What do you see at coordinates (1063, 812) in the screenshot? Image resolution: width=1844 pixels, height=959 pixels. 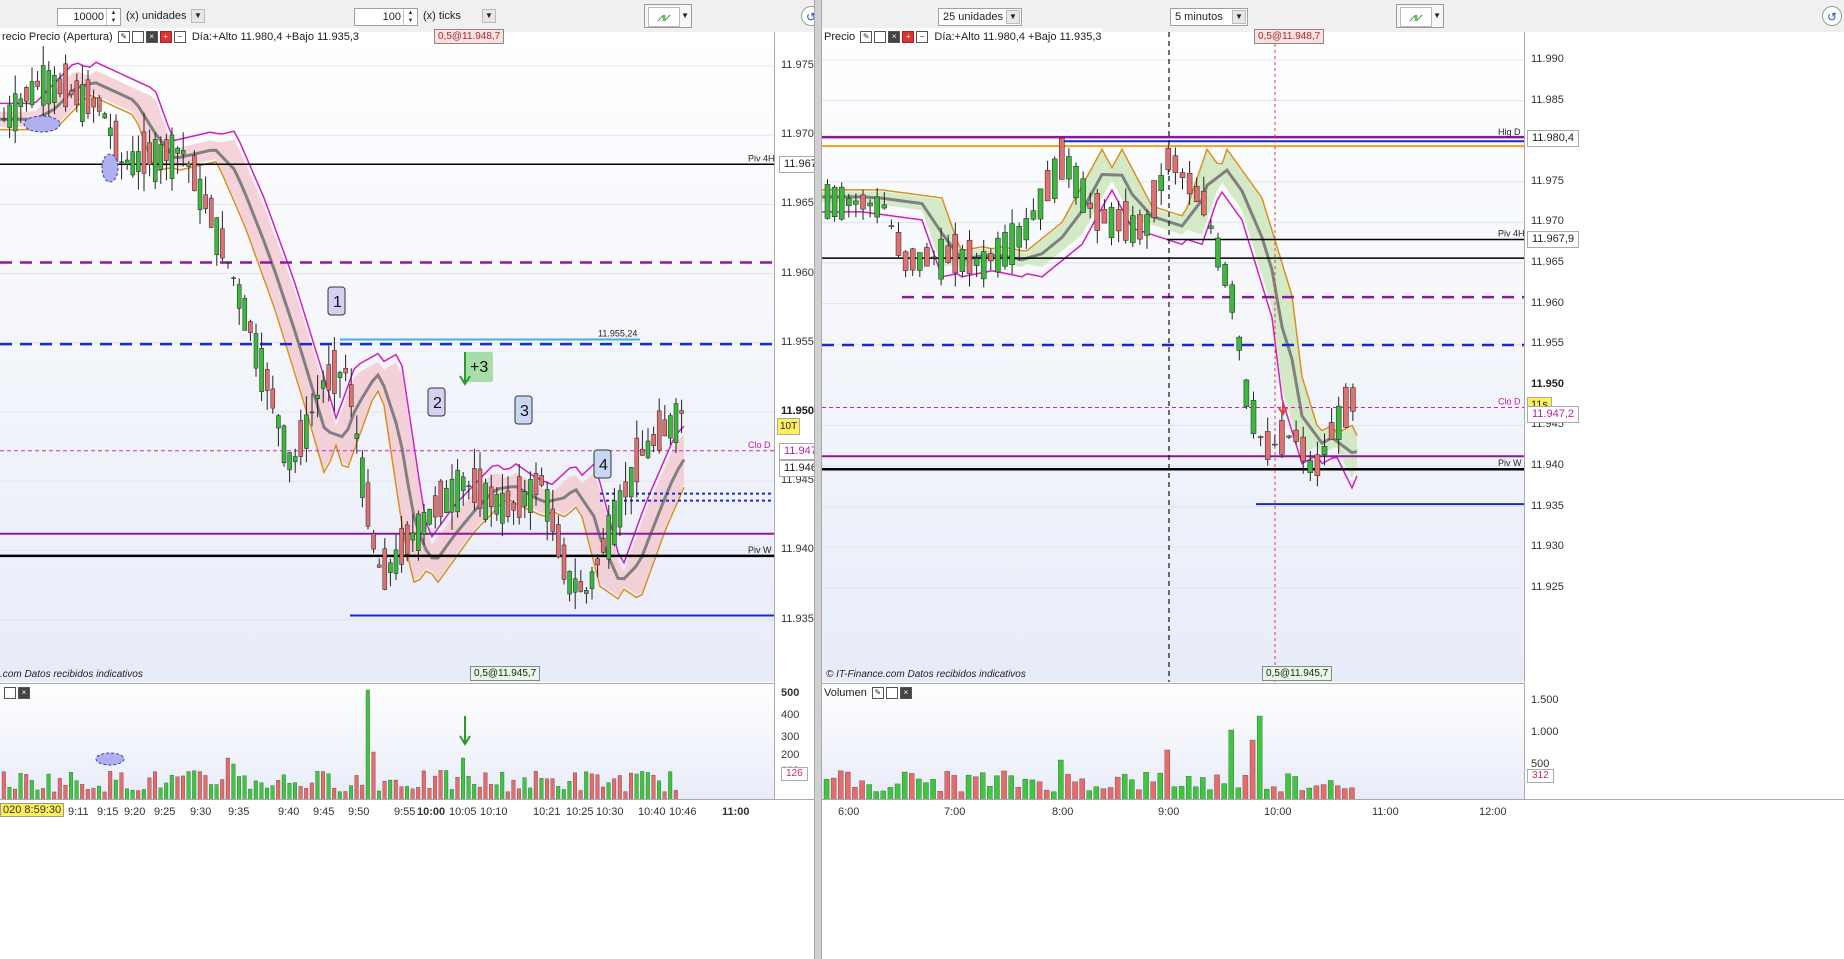 I see `x-tick-label: 8:00` at bounding box center [1063, 812].